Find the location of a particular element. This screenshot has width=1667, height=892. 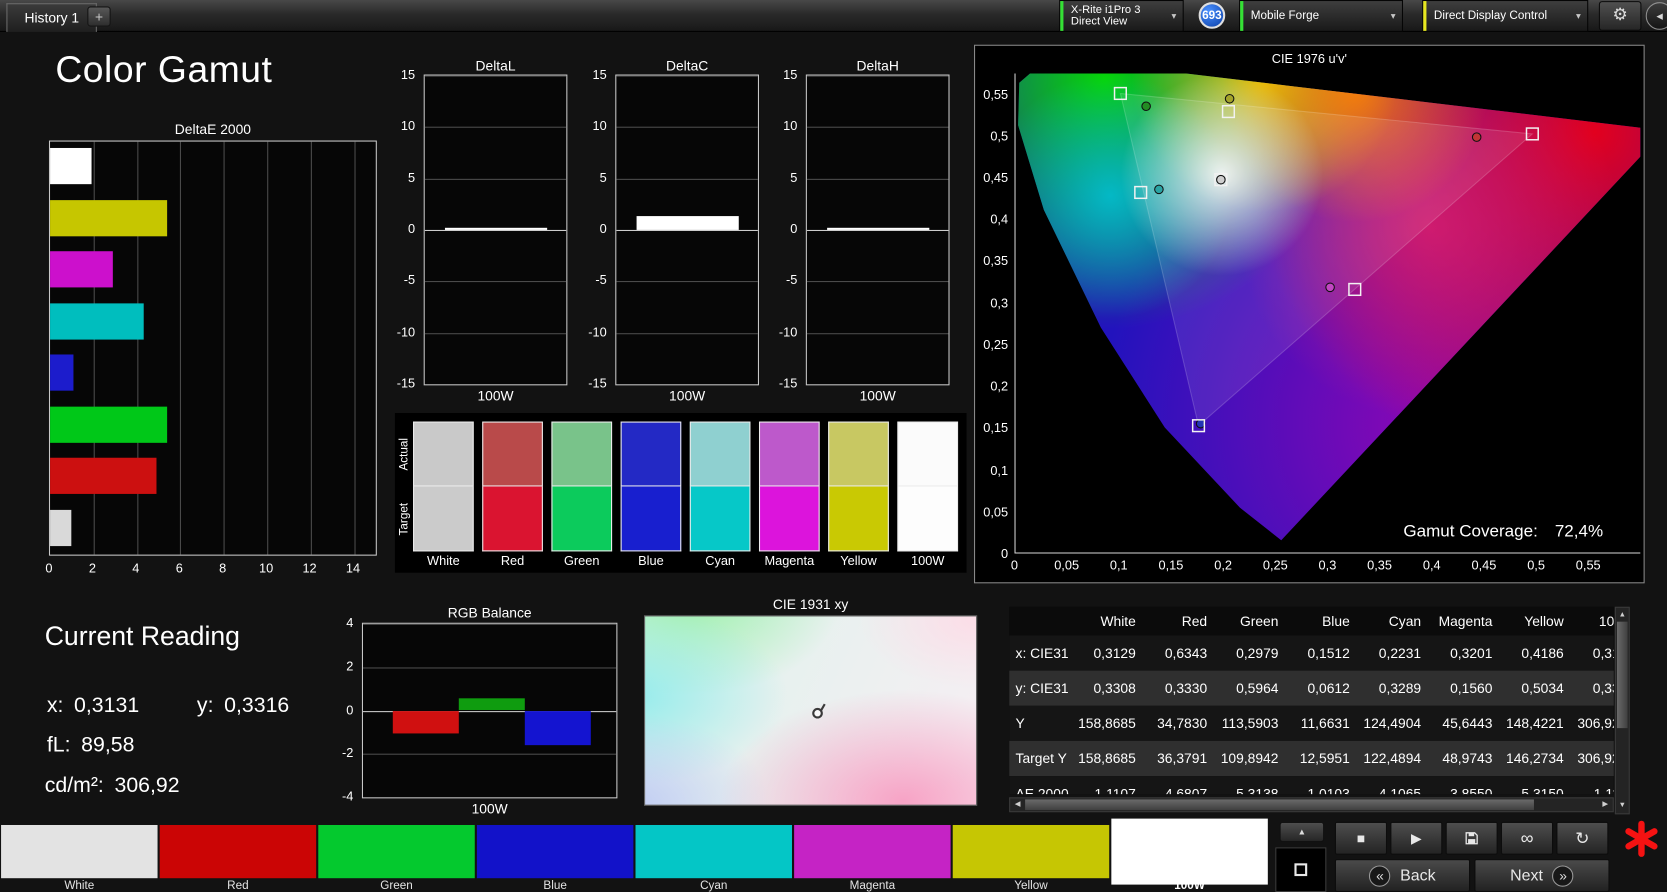

scroll-right-icon: ▶ is located at coordinates (1605, 804).